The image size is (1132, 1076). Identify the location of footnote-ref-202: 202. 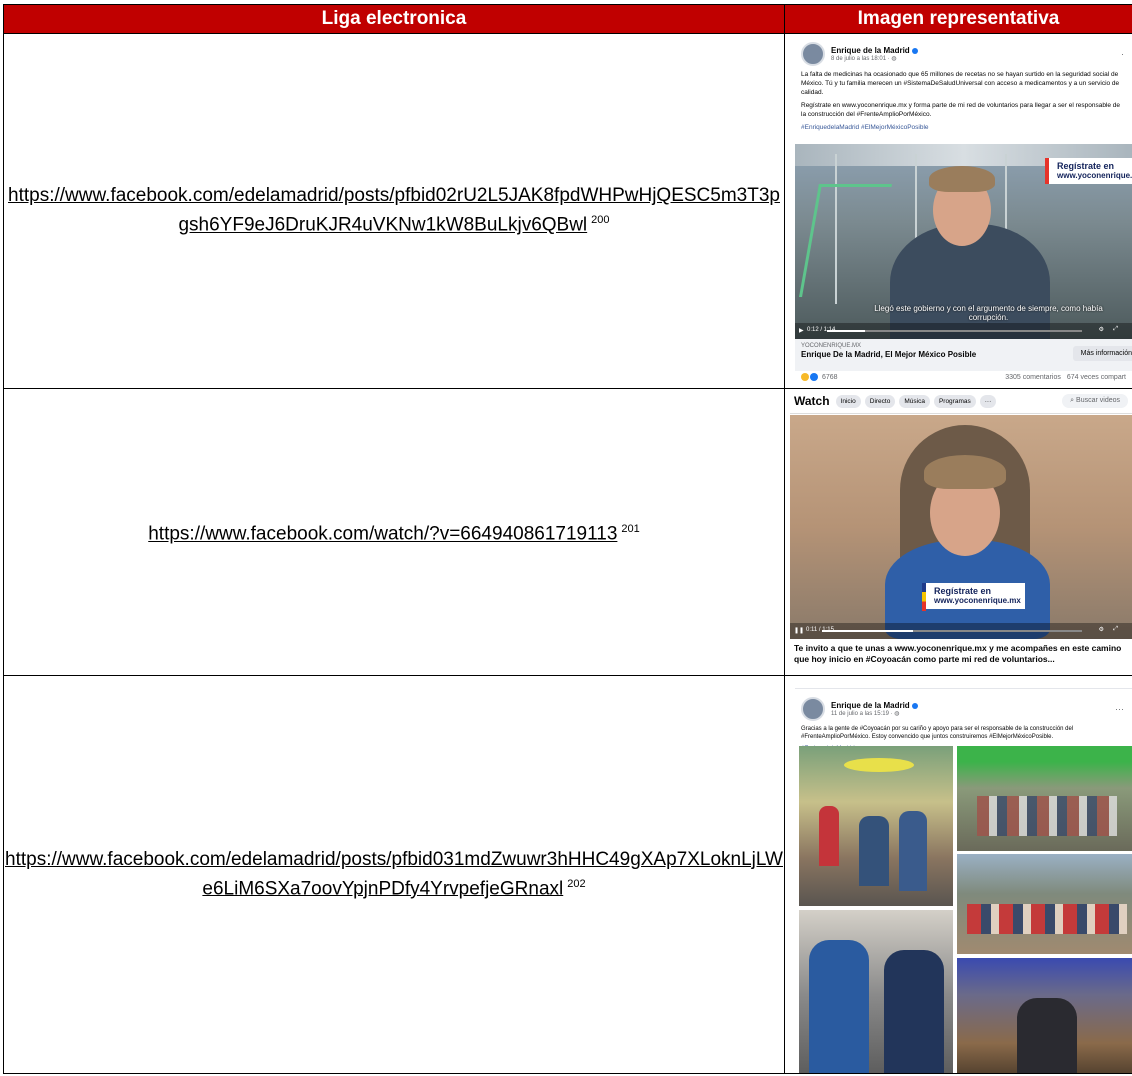
(576, 883).